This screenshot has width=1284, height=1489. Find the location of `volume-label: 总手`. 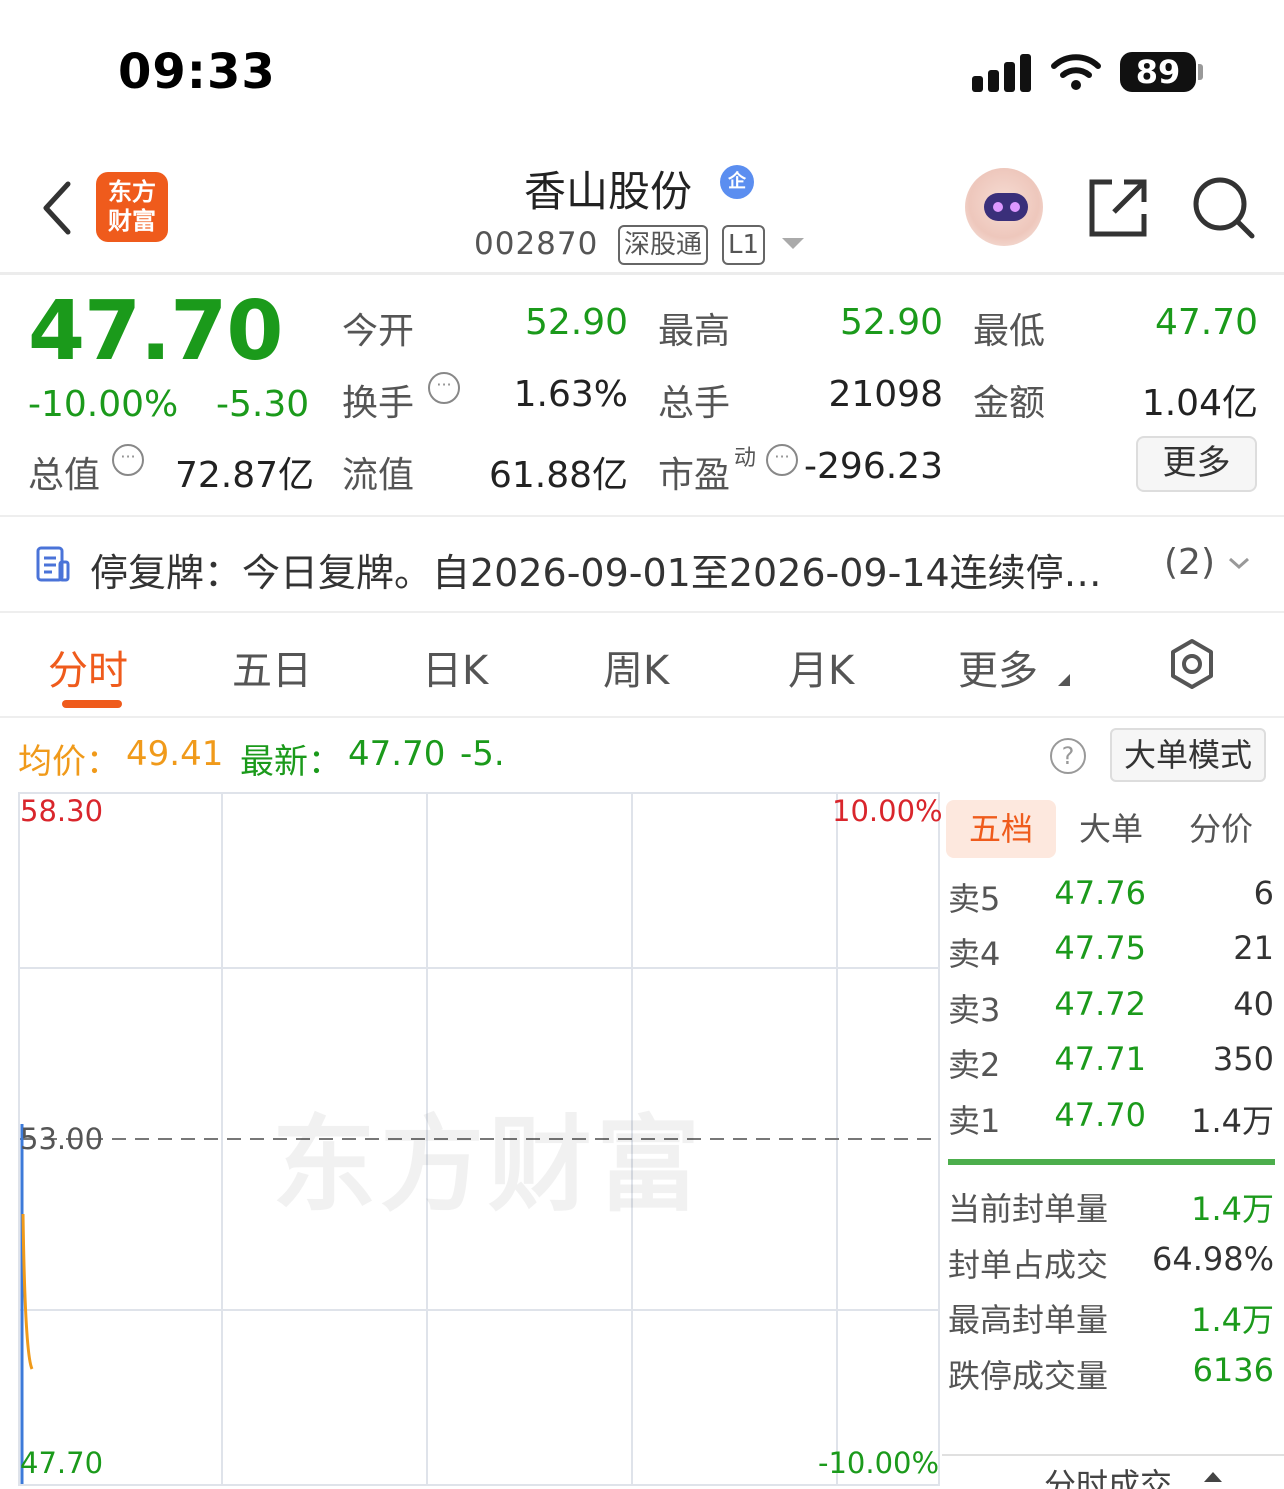

volume-label: 总手 is located at coordinates (694, 403).